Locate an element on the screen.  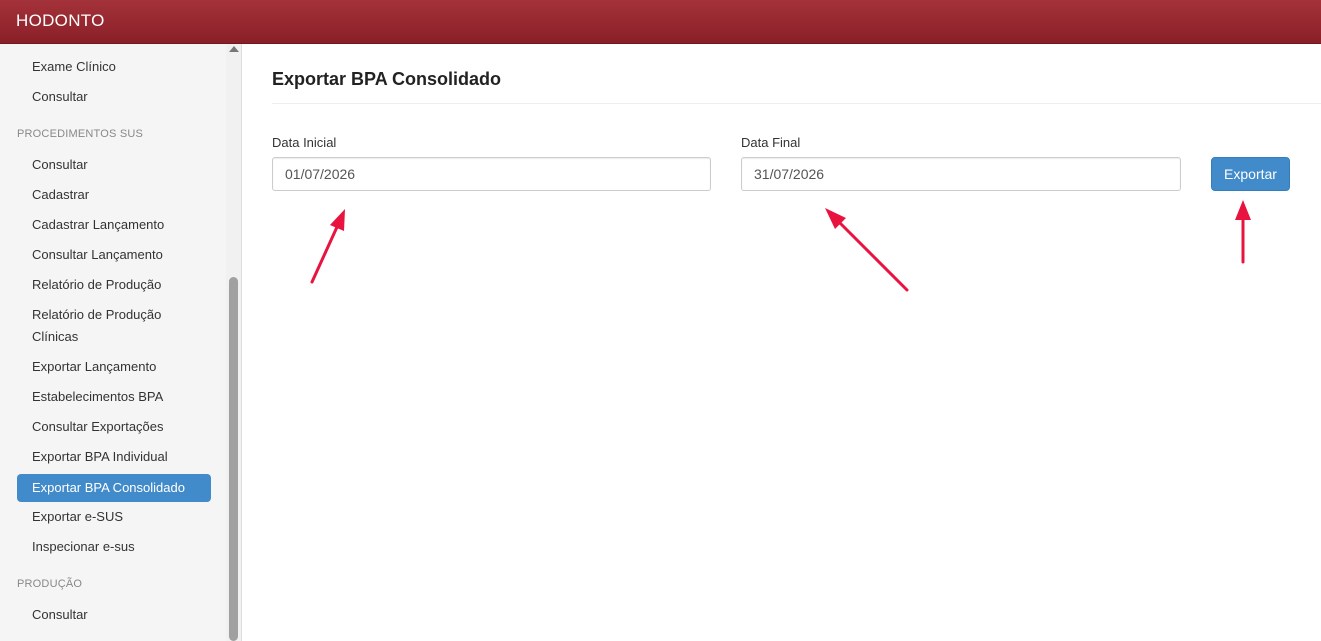
title-divider is located at coordinates (796, 103).